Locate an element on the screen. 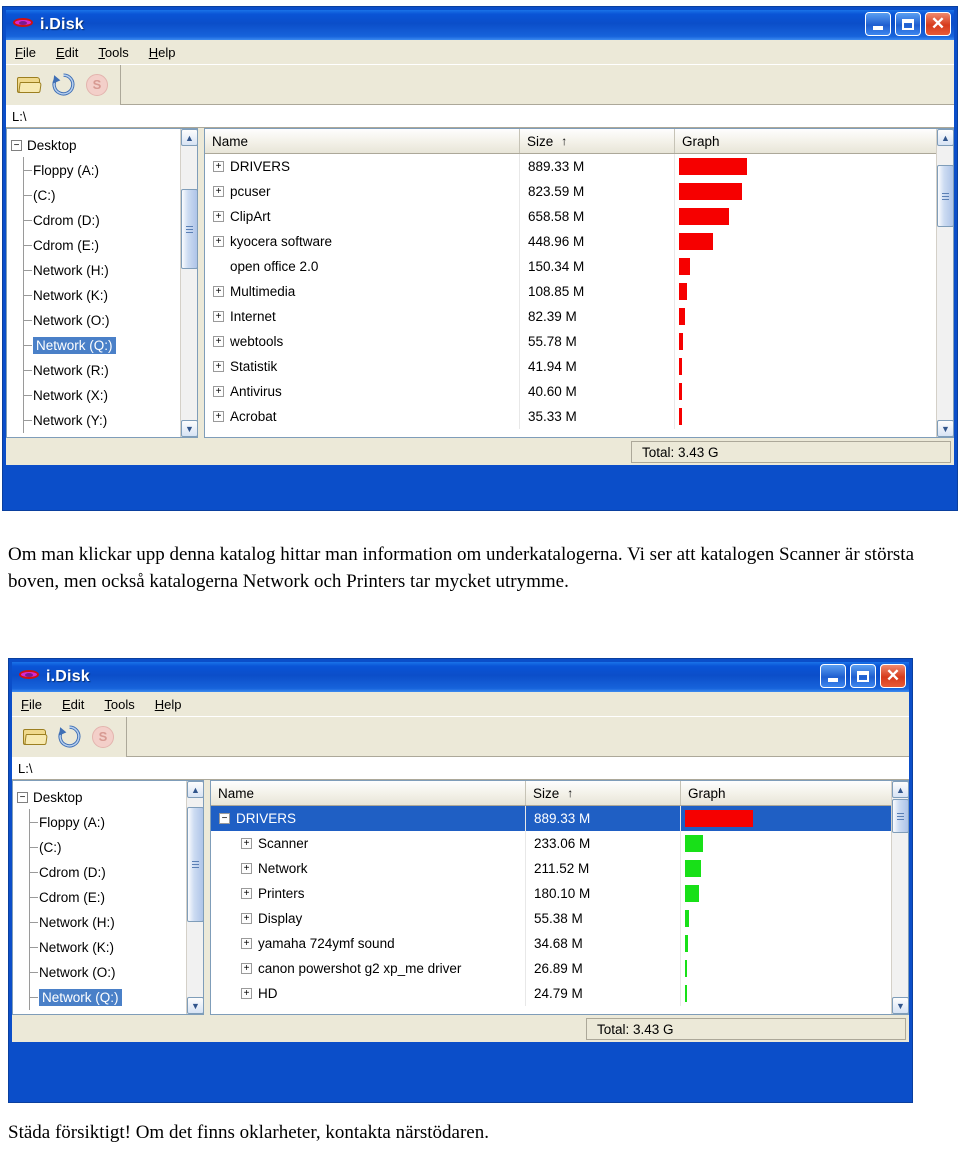 The height and width of the screenshot is (1157, 960). column-header-size: Size ↑ is located at coordinates (597, 141).